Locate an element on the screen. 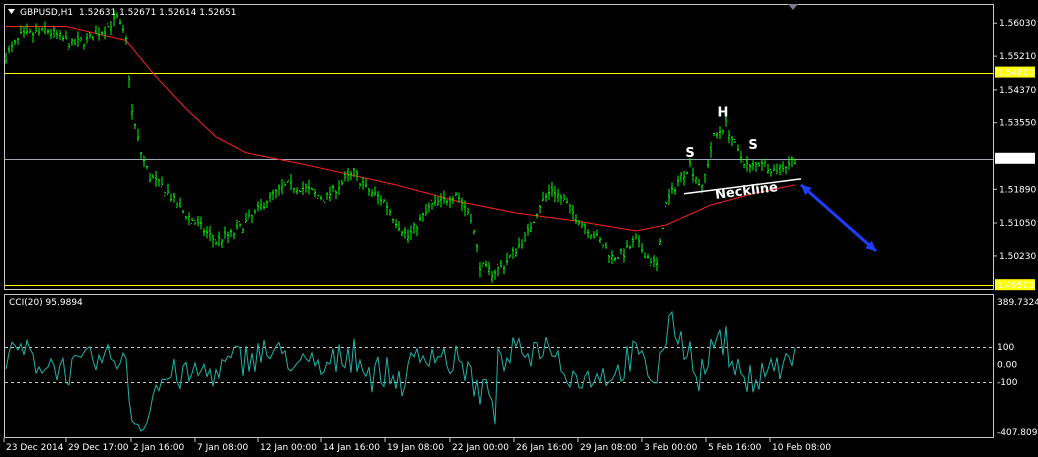 The height and width of the screenshot is (457, 1038). time-axis-label: 23 Dec 2014 is located at coordinates (35, 448).